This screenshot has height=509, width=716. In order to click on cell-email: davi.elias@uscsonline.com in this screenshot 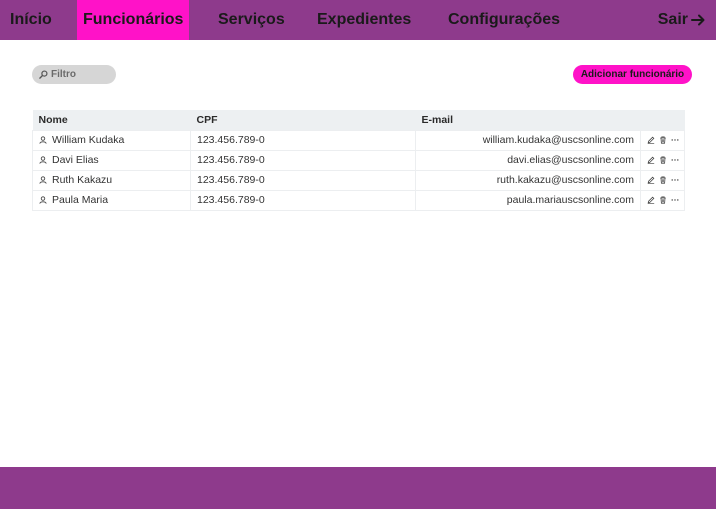, I will do `click(528, 160)`.